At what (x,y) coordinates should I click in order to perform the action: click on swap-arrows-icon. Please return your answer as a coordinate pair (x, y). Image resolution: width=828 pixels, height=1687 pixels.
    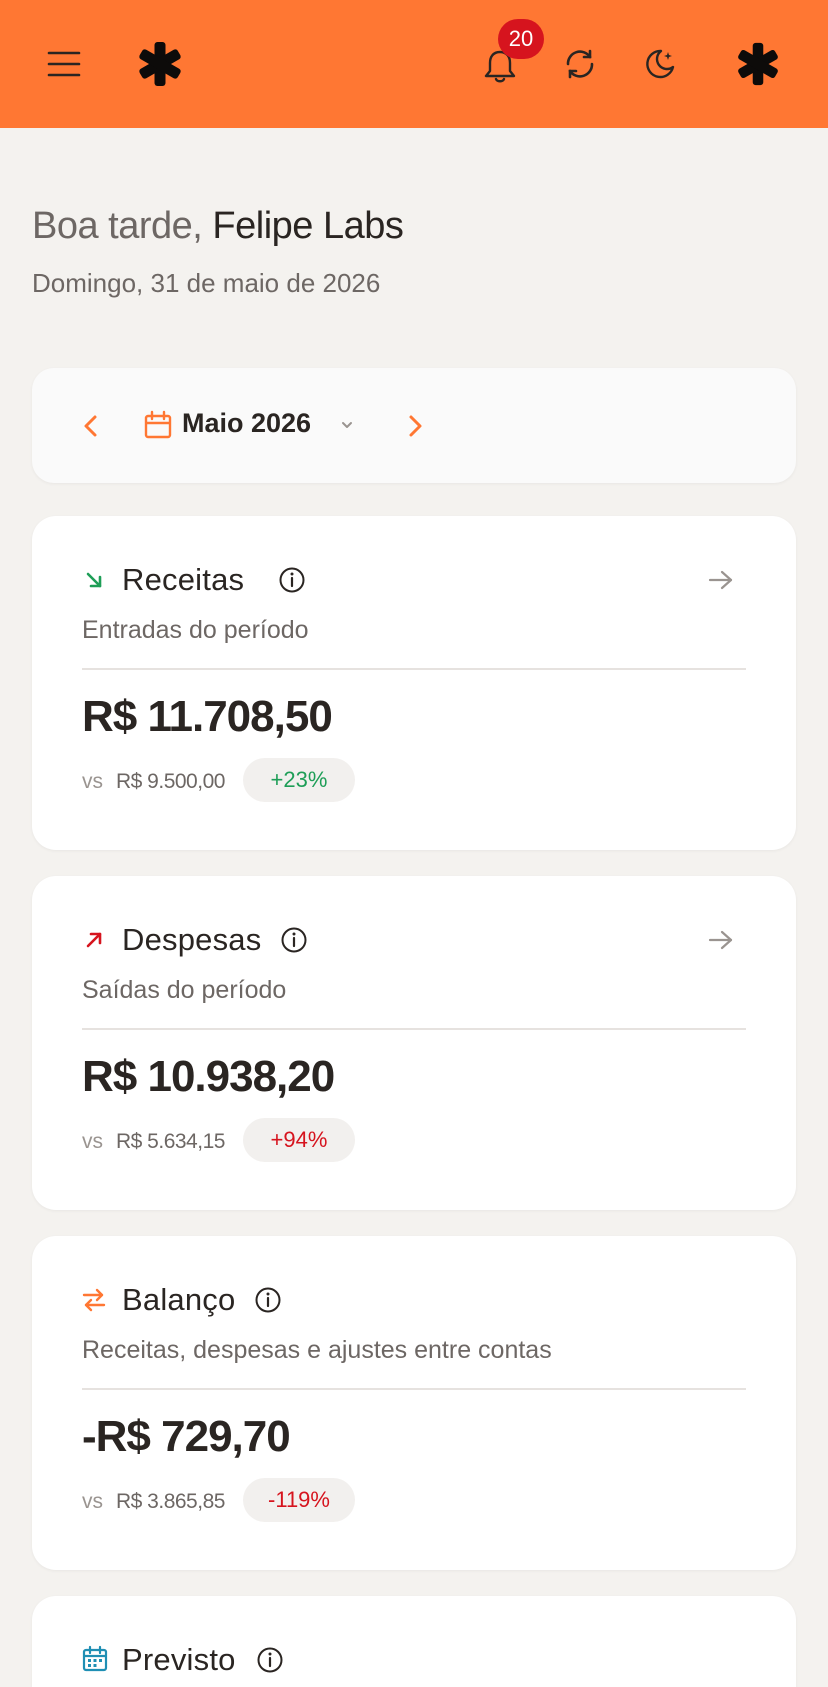
    Looking at the image, I should click on (94, 1300).